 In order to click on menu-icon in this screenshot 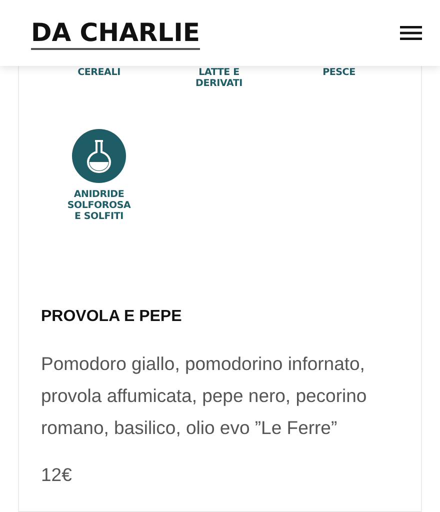, I will do `click(411, 33)`.